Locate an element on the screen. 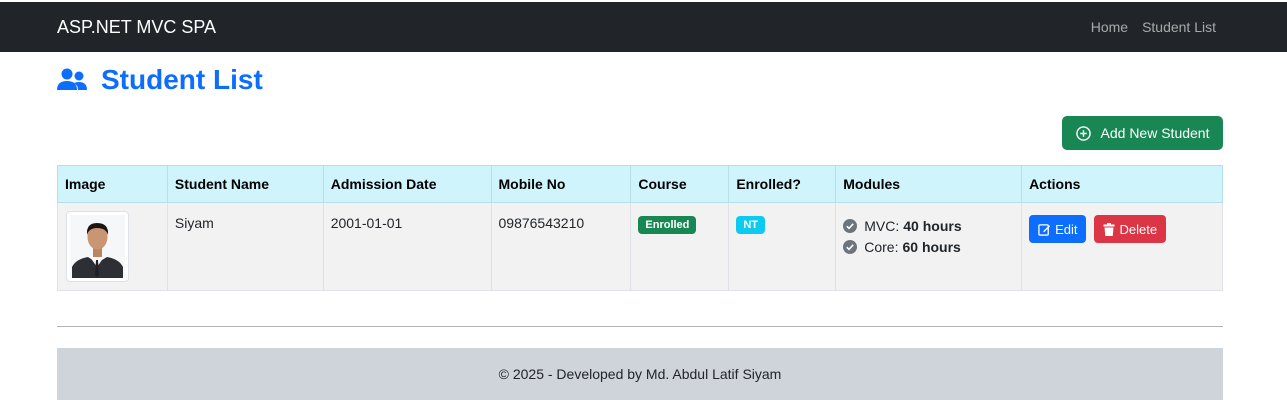 Image resolution: width=1287 pixels, height=400 pixels. module-item: MVC: 40 hours is located at coordinates (928, 225).